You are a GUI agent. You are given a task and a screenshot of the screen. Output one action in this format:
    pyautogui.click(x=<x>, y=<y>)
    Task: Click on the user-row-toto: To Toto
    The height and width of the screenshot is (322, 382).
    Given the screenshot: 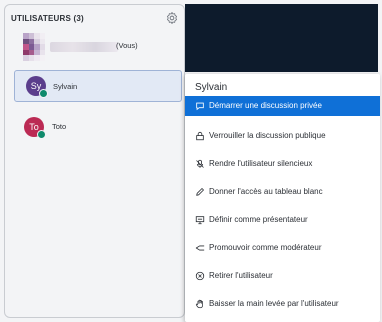 What is the action you would take?
    pyautogui.click(x=98, y=129)
    